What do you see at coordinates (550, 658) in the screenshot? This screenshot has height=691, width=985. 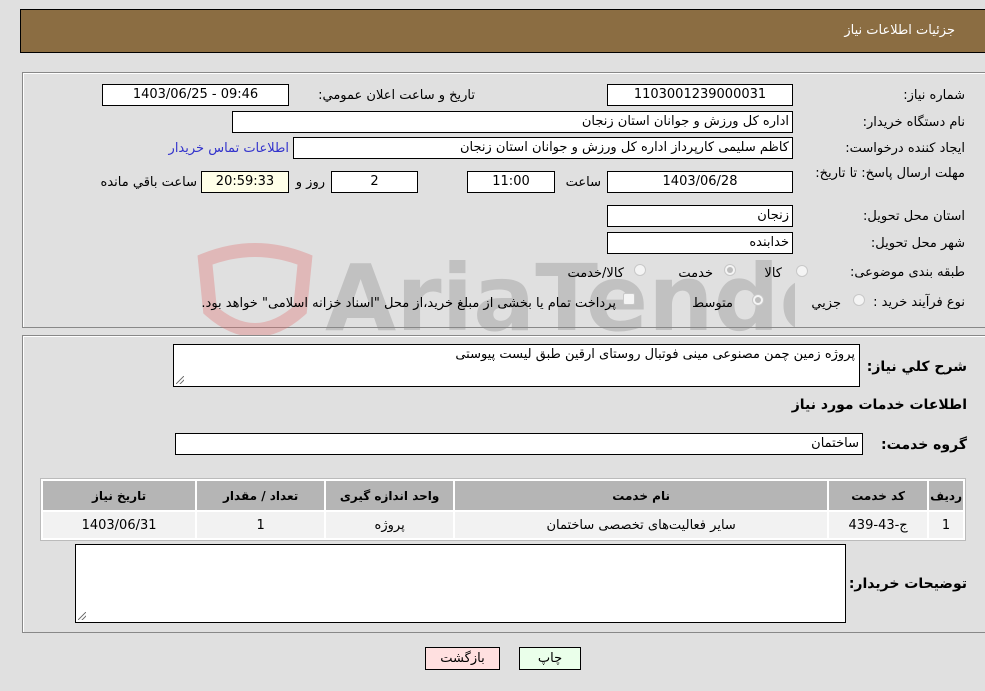 I see `print-button: چاپ` at bounding box center [550, 658].